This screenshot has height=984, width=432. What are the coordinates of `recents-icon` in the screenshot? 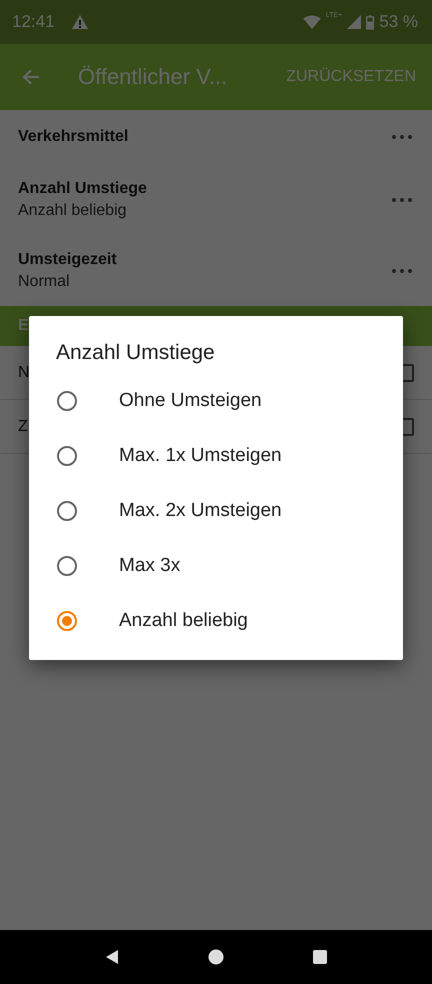 It's located at (320, 957).